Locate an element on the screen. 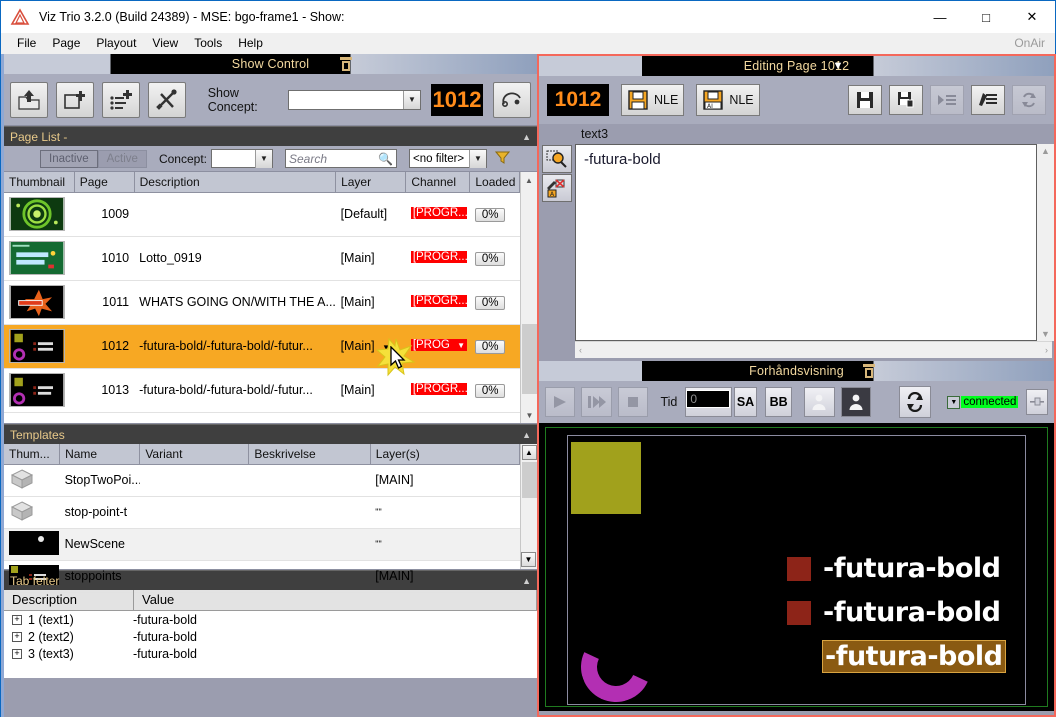  templates-section-header: Templates ▲ is located at coordinates (270, 434).